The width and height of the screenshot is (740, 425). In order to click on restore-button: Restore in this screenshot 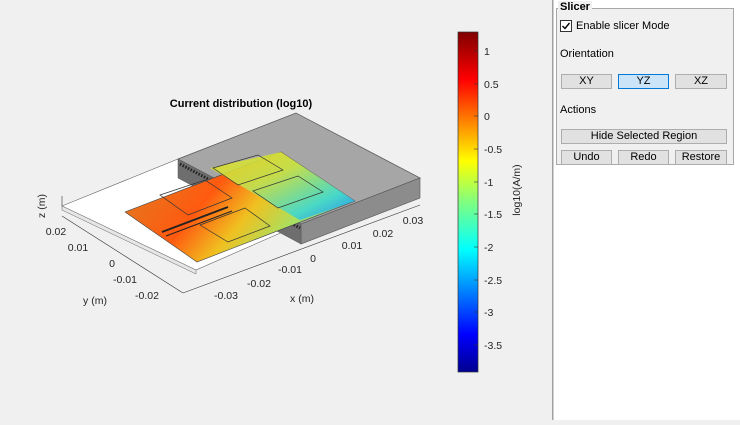, I will do `click(701, 157)`.